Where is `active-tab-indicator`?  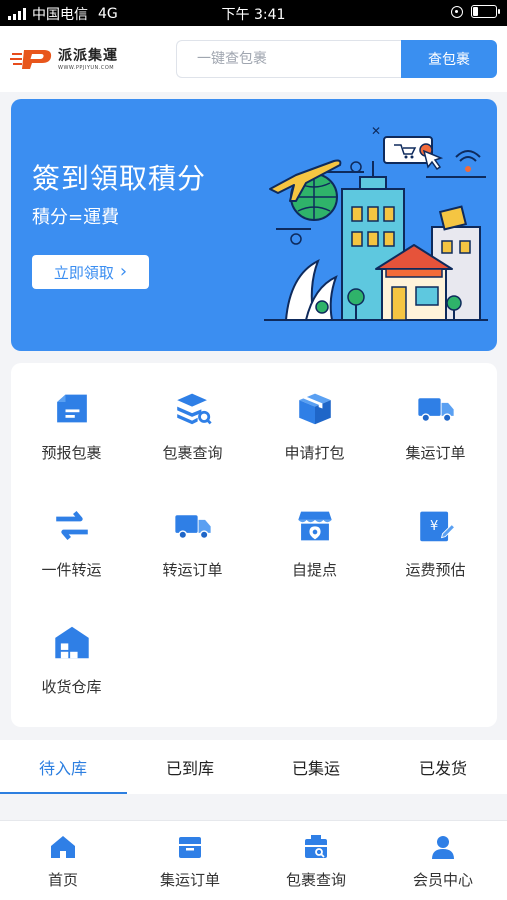 active-tab-indicator is located at coordinates (63, 793).